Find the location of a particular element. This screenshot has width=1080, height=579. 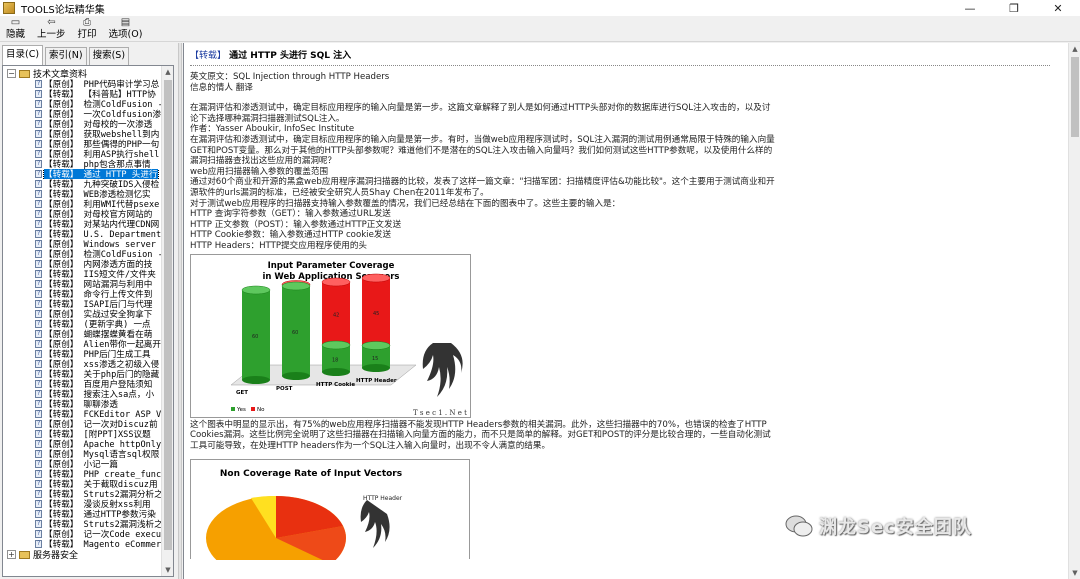

tree-item: ? 【转载】 FCKEditor ASP V is located at coordinates (82, 414).